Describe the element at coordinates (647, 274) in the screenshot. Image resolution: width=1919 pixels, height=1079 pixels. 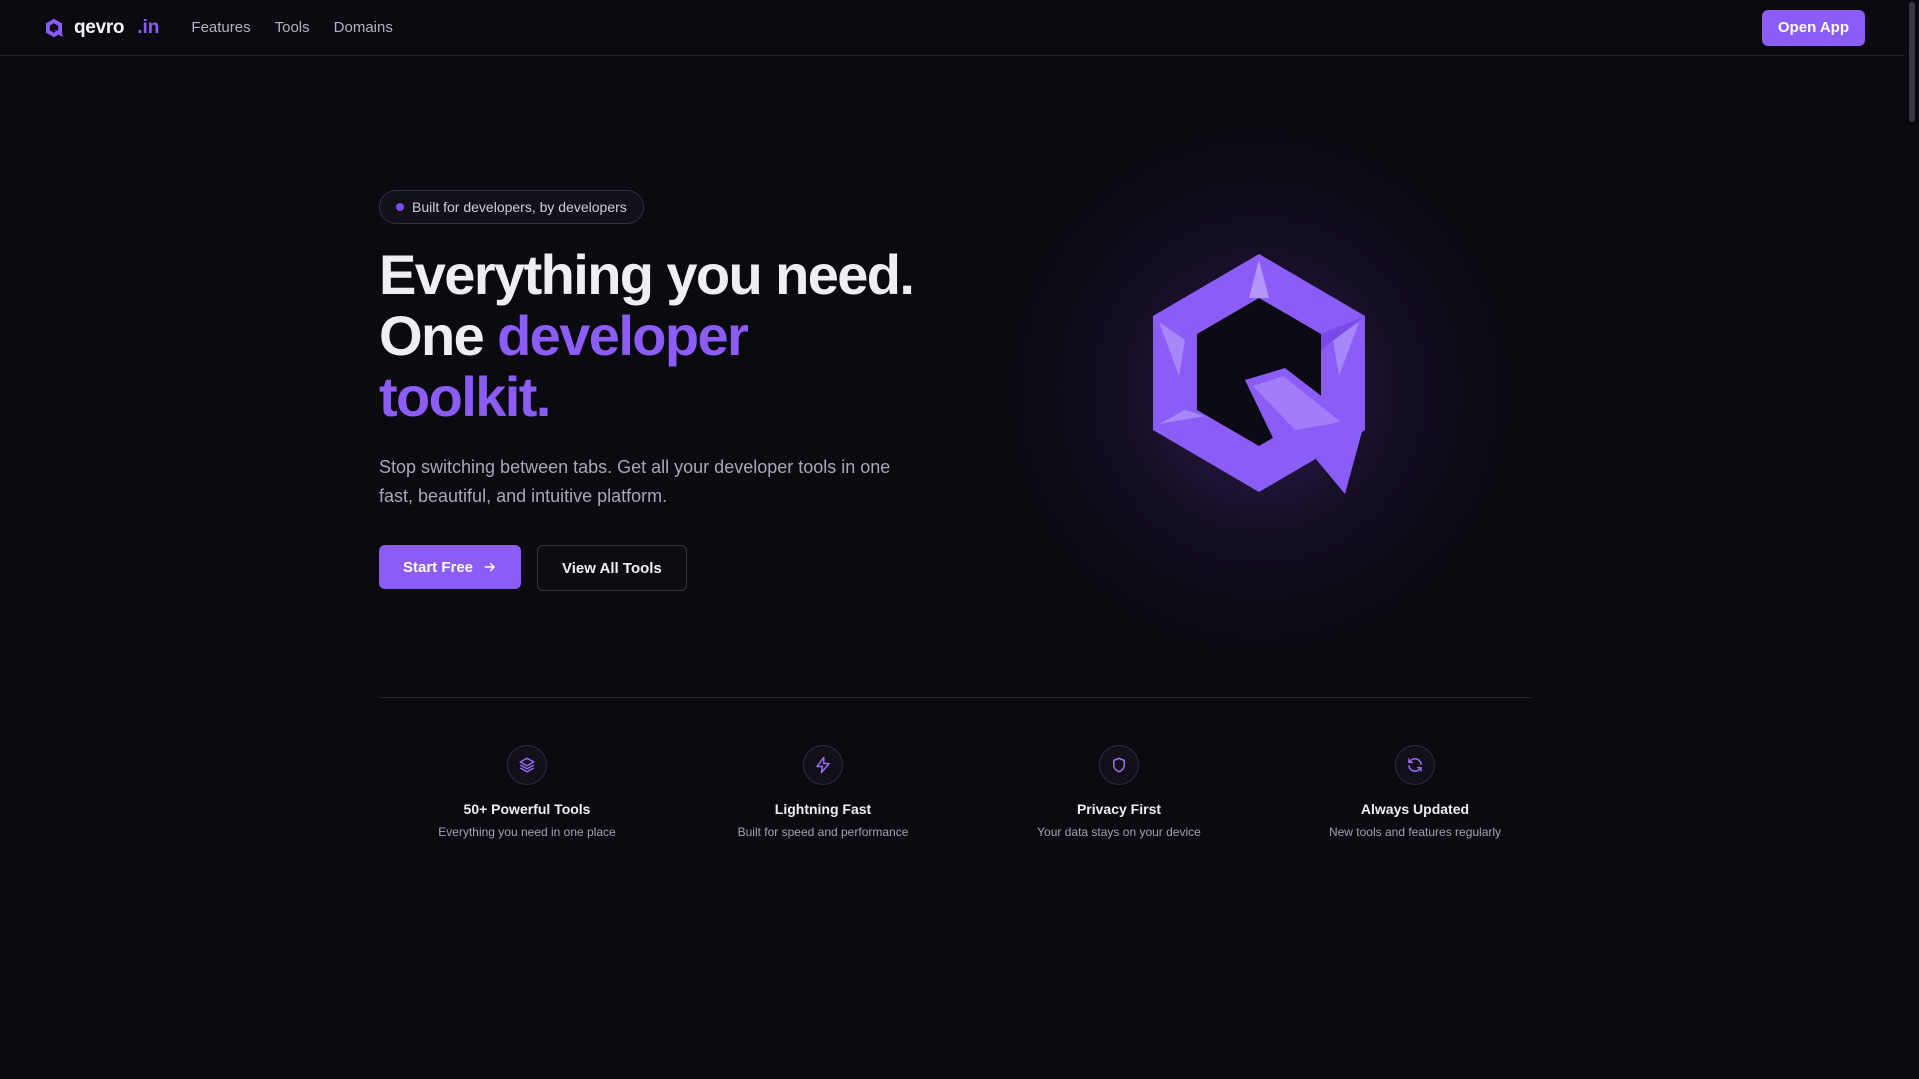
I see `headline-line1: Everything you need.` at that location.